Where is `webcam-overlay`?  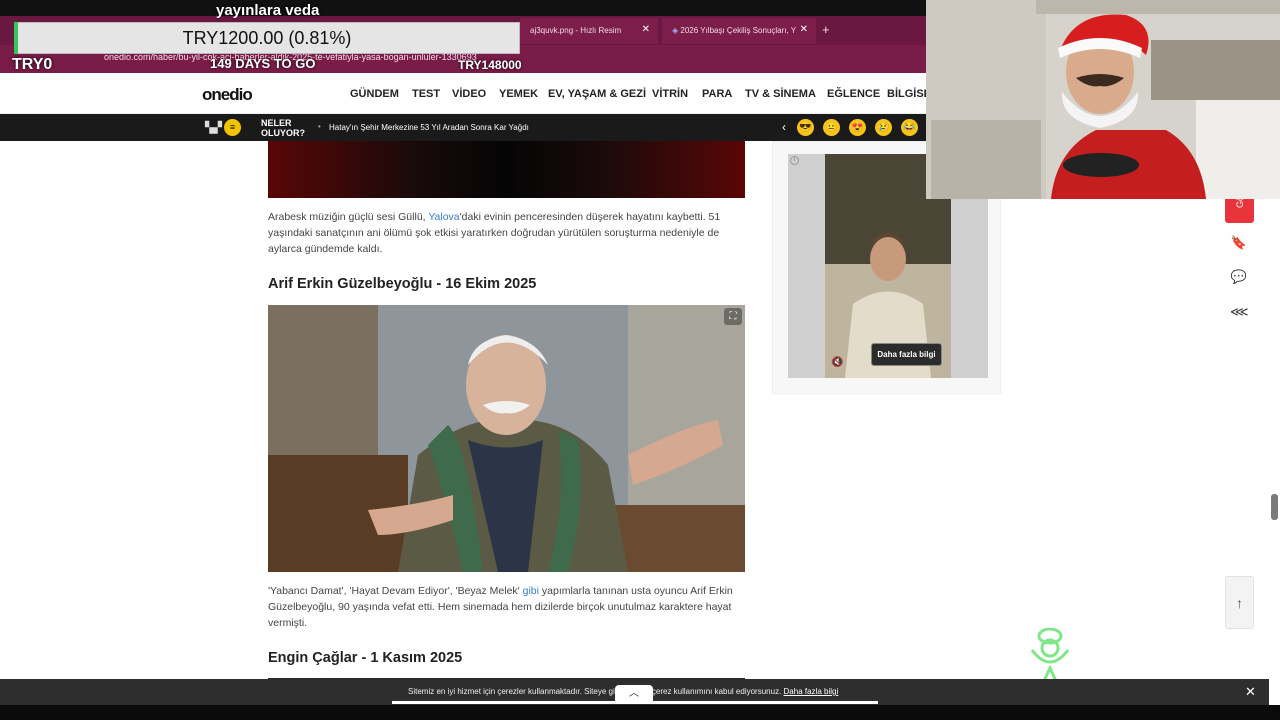 webcam-overlay is located at coordinates (1103, 99).